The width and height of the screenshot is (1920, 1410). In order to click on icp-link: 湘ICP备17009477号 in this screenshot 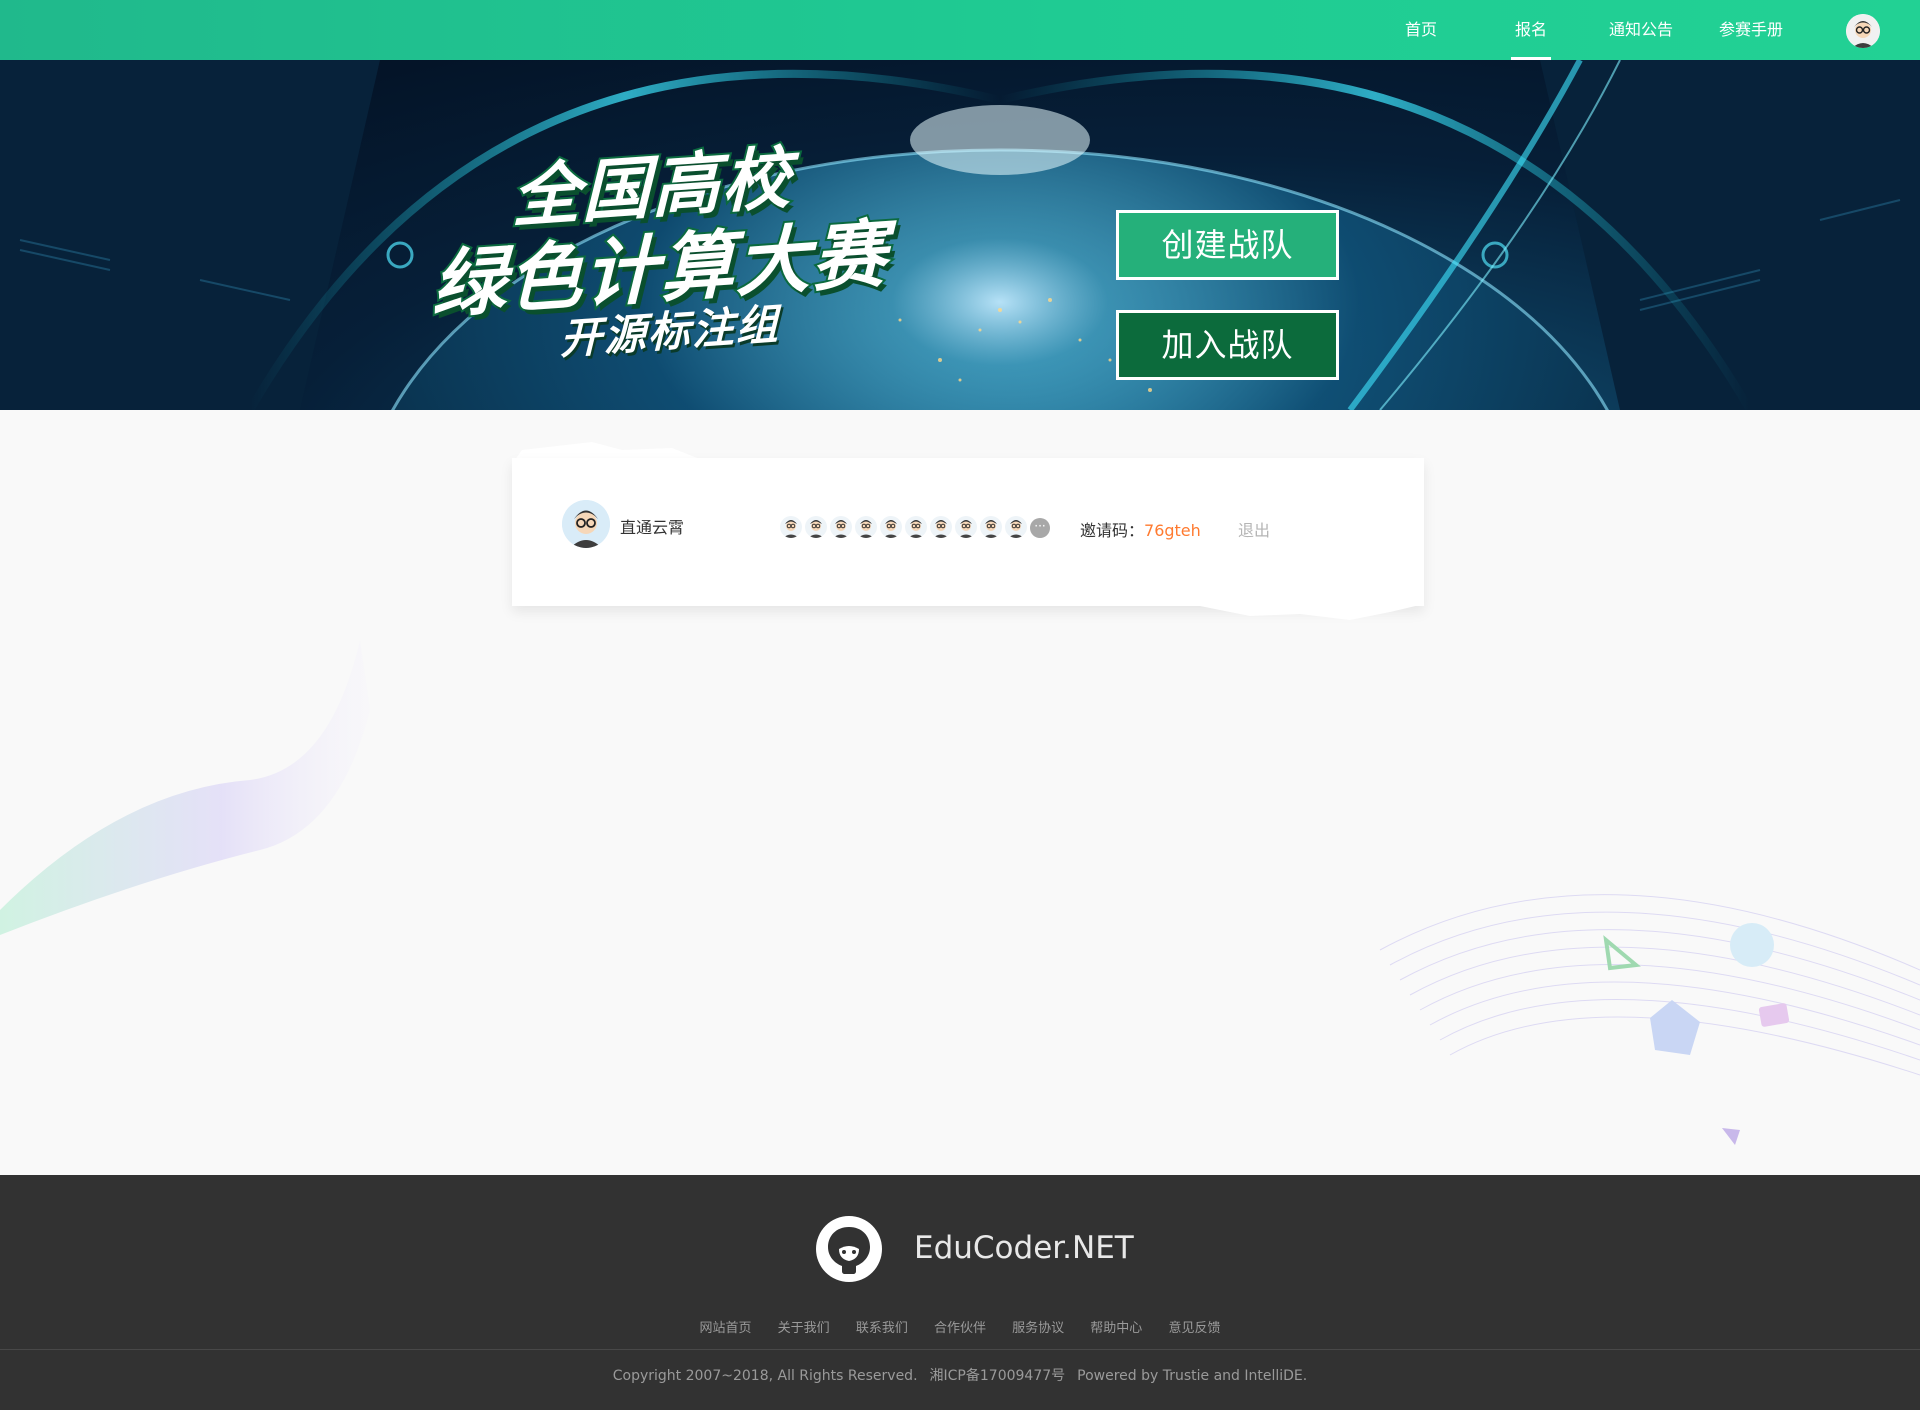, I will do `click(998, 1376)`.